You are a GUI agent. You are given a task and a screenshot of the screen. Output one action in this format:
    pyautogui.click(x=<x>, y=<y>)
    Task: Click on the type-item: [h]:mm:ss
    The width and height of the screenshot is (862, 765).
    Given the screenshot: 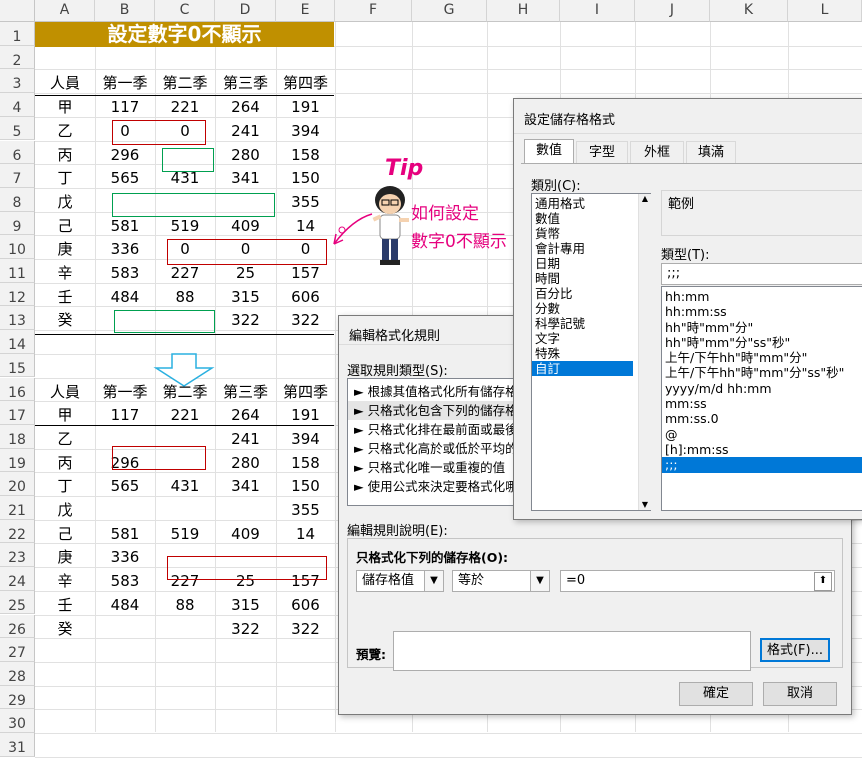 What is the action you would take?
    pyautogui.click(x=762, y=449)
    